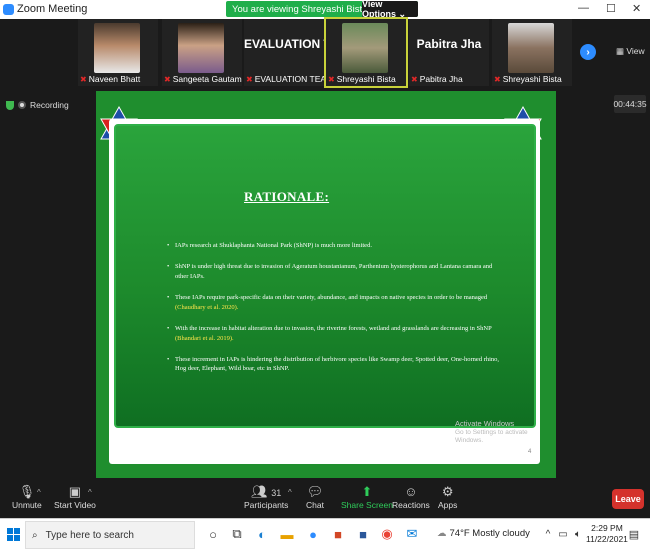 This screenshot has height=550, width=650. I want to click on grid-icon: ▦, so click(621, 51).